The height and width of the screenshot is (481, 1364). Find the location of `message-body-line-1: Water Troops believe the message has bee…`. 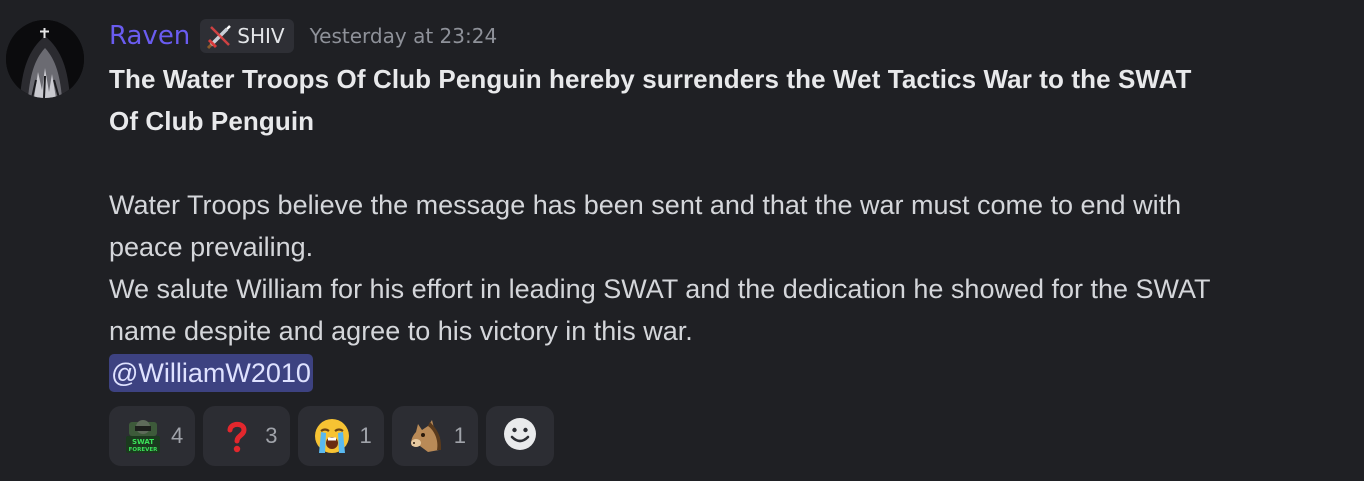

message-body-line-1: Water Troops believe the message has bee… is located at coordinates (645, 205).